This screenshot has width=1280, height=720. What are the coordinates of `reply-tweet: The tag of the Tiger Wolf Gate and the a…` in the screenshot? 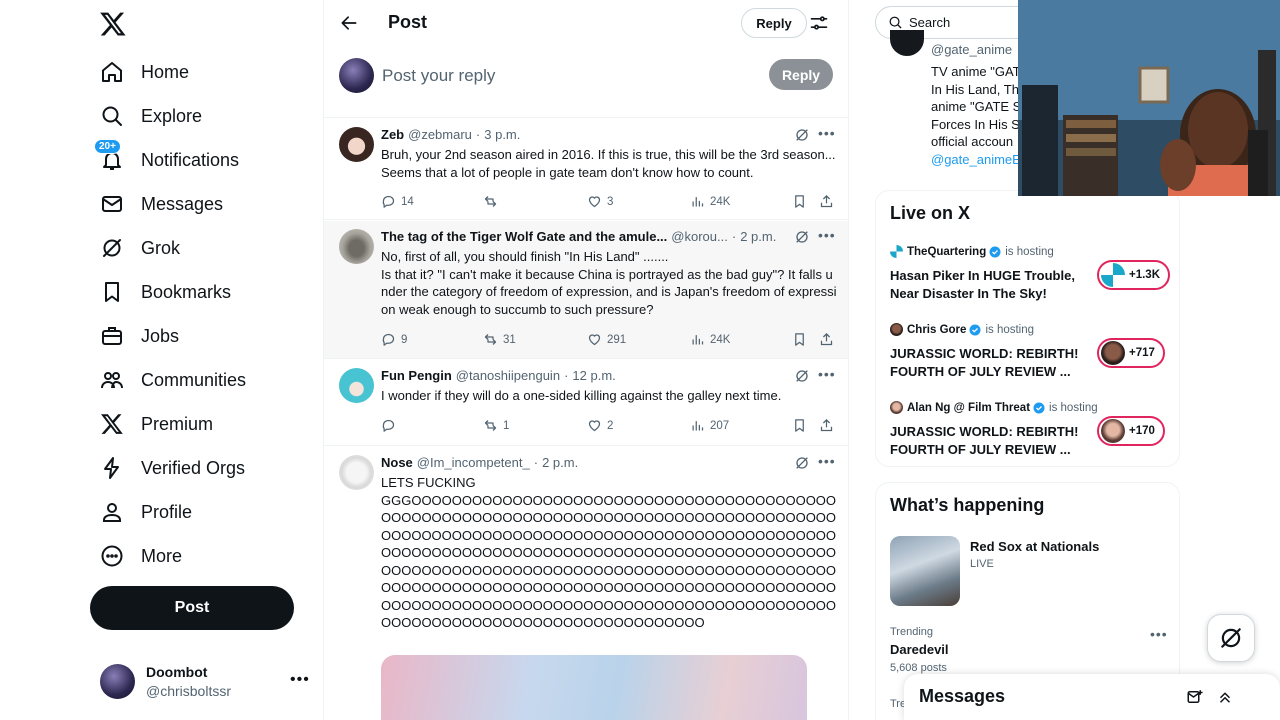 It's located at (586, 290).